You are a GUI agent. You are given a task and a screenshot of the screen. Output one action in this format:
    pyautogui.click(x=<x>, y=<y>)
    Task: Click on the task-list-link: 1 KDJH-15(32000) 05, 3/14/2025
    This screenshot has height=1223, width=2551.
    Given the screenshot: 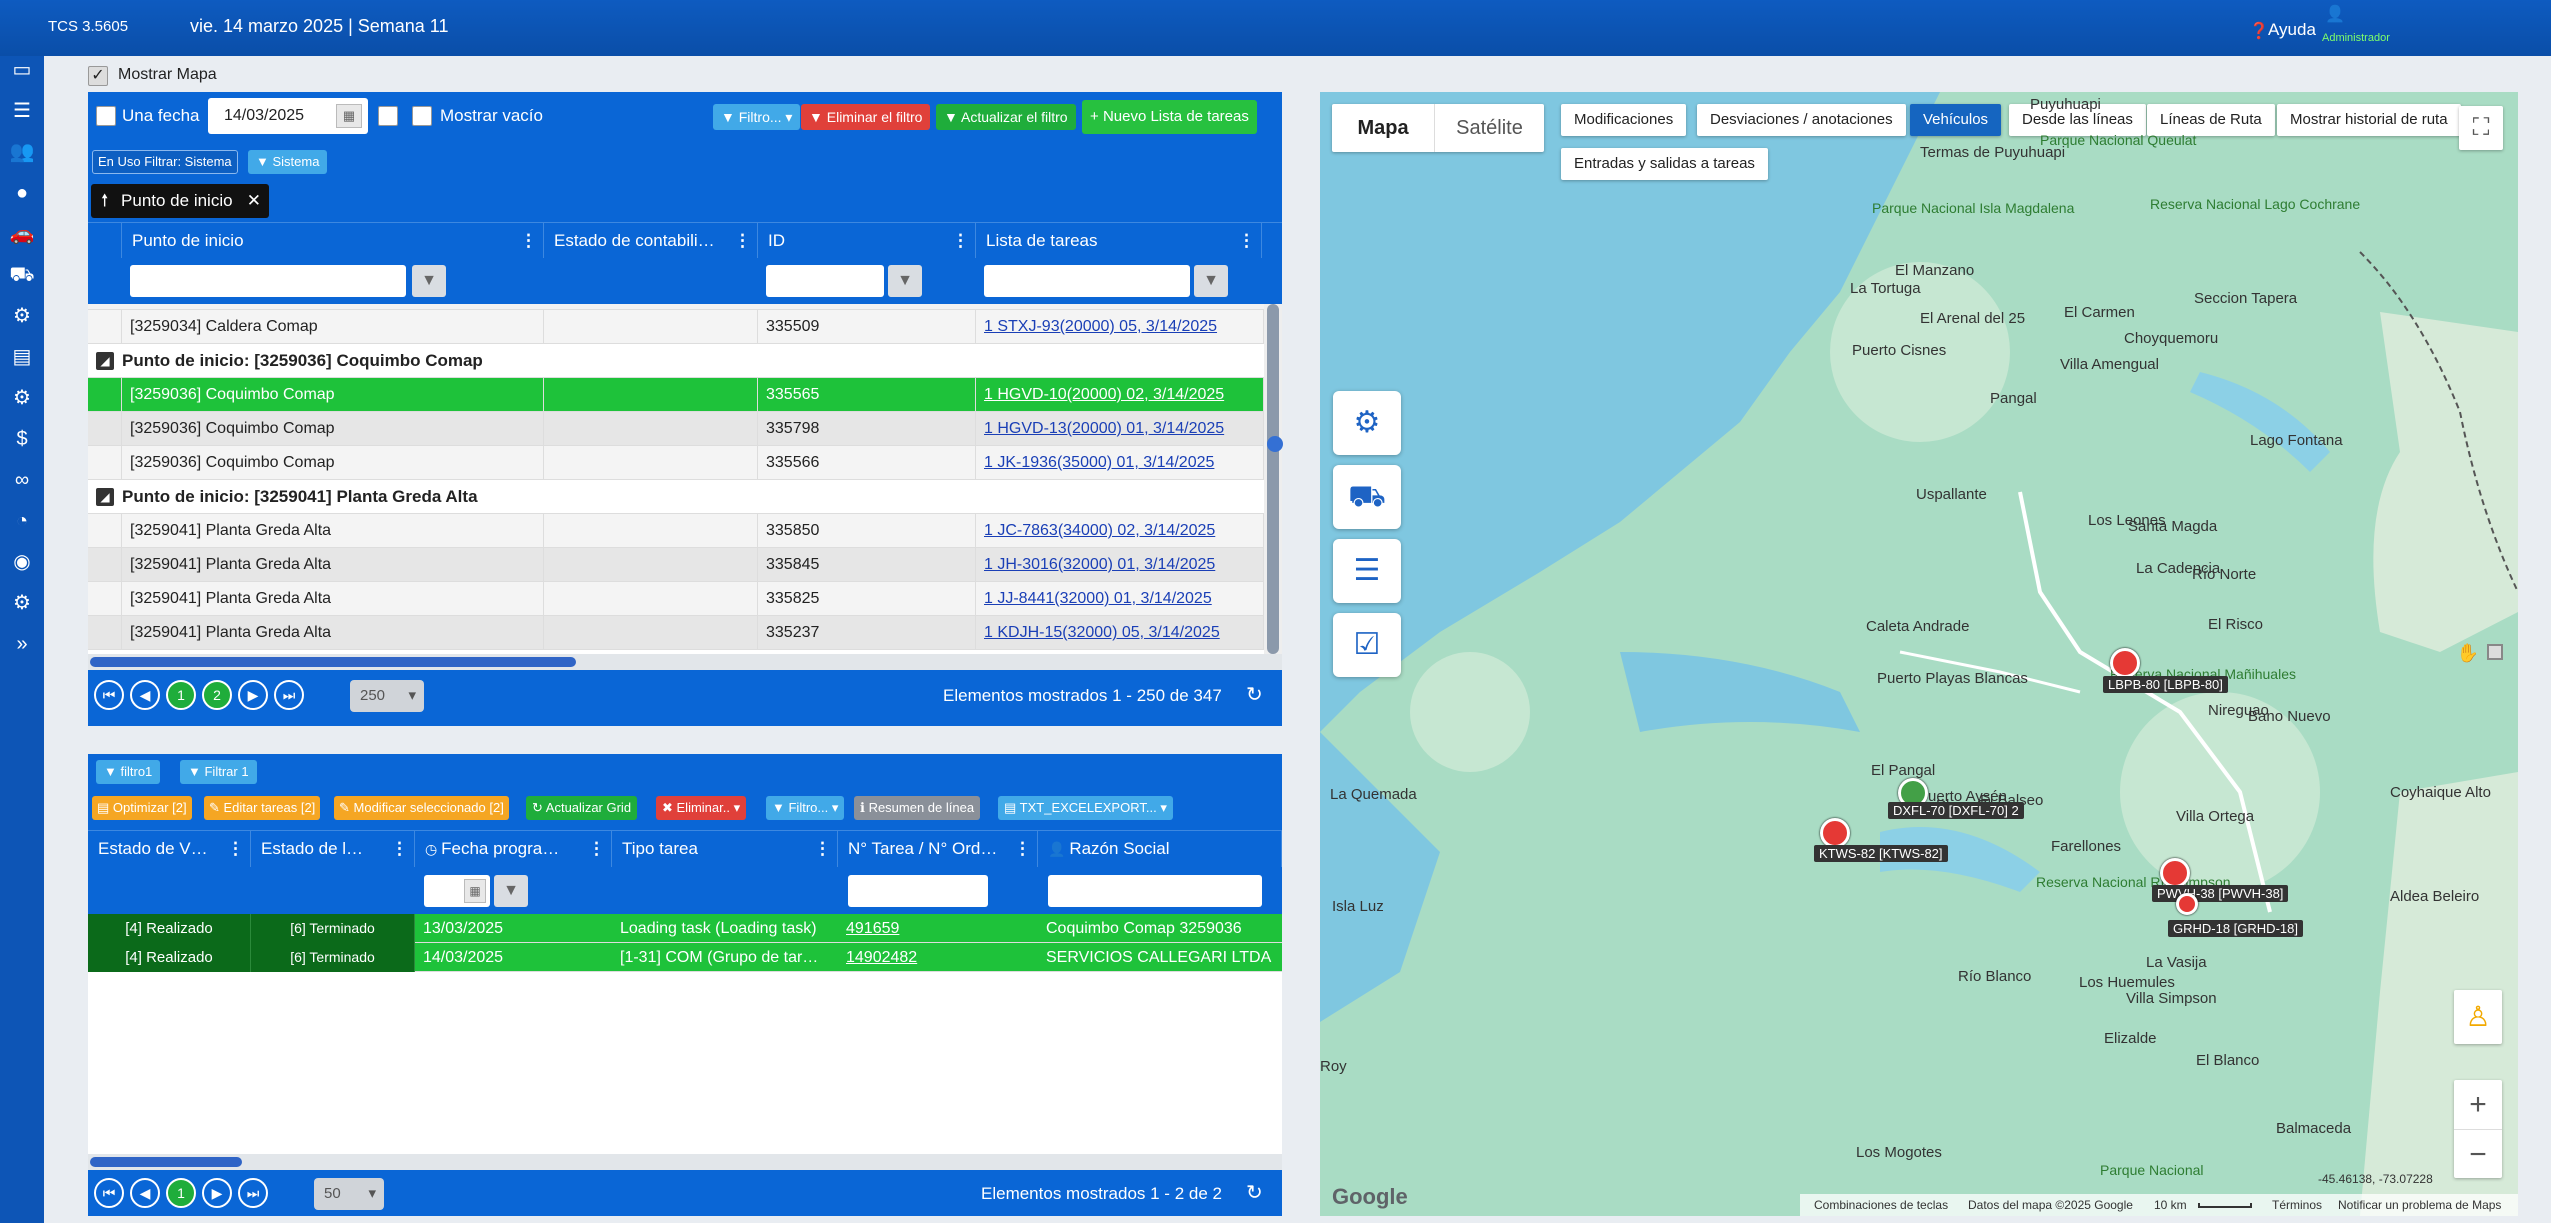 What is the action you would take?
    pyautogui.click(x=1120, y=633)
    